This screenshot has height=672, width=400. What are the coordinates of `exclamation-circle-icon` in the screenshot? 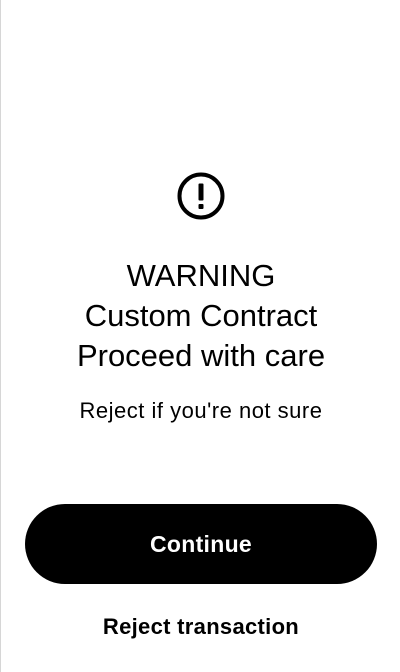 It's located at (201, 196).